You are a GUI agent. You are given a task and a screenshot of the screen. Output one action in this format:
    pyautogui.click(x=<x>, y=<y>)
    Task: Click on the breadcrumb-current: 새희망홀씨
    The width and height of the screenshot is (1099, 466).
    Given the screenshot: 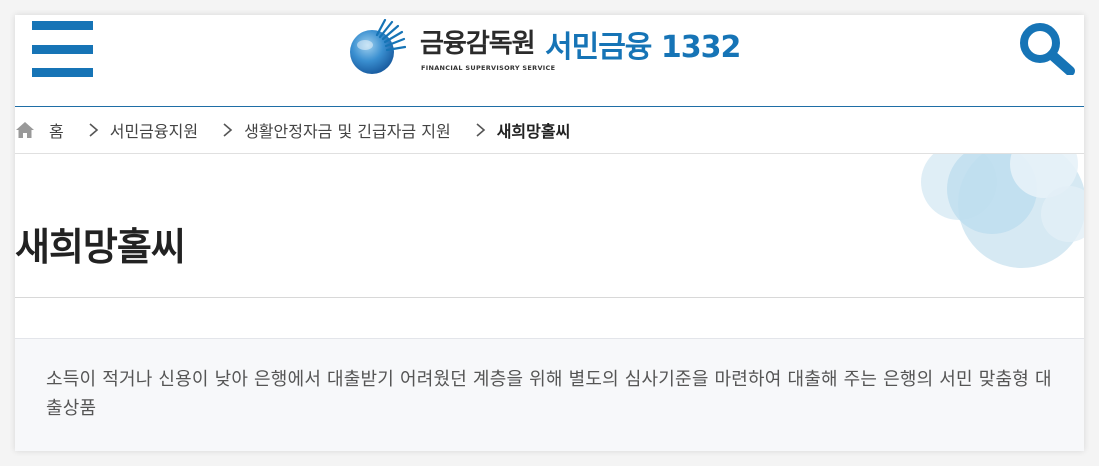 What is the action you would take?
    pyautogui.click(x=533, y=131)
    